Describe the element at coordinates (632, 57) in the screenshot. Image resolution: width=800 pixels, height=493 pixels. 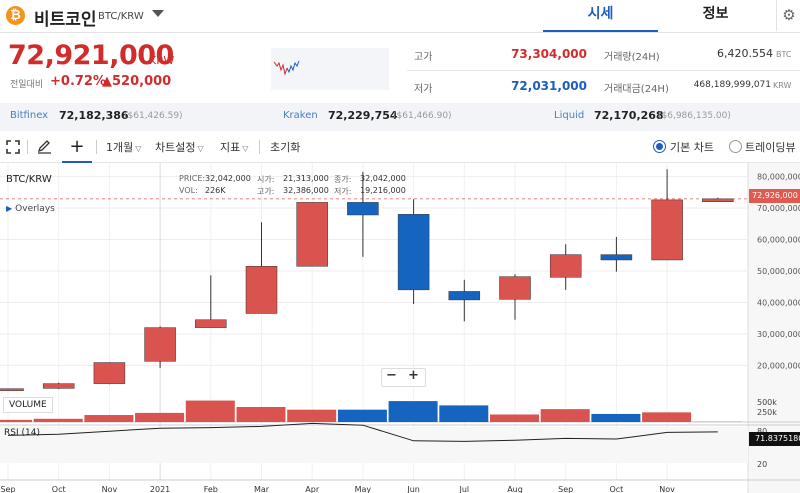
I see `volume-label: 거래량(24H)` at that location.